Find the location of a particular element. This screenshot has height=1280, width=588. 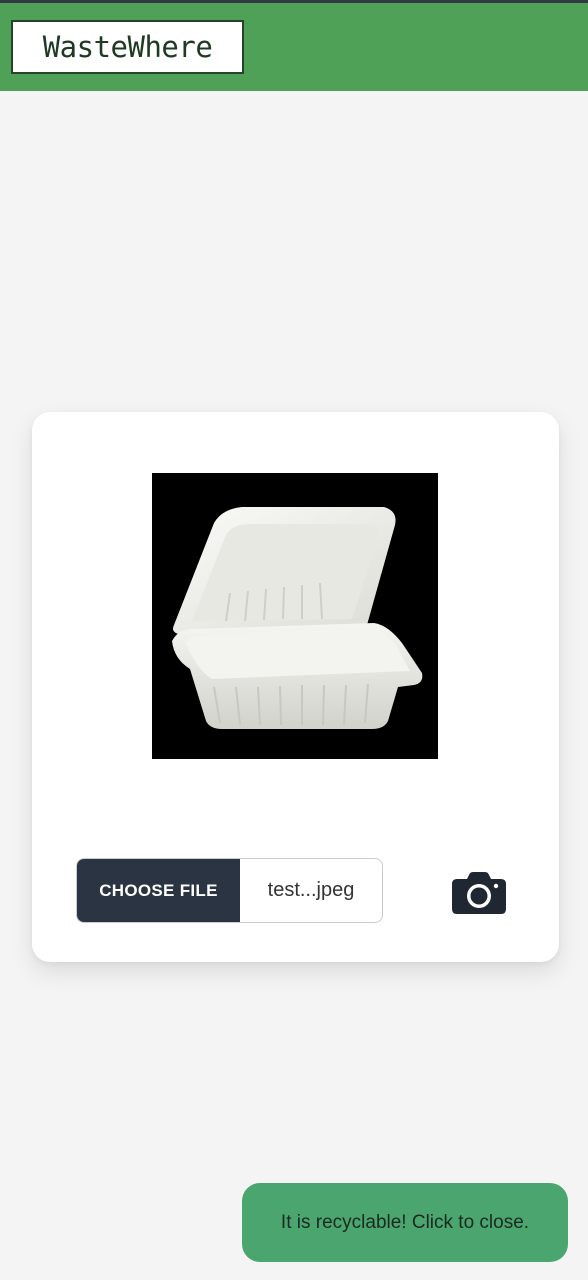

file-input-group: CHOOSE FILE test...jpeg is located at coordinates (229, 890).